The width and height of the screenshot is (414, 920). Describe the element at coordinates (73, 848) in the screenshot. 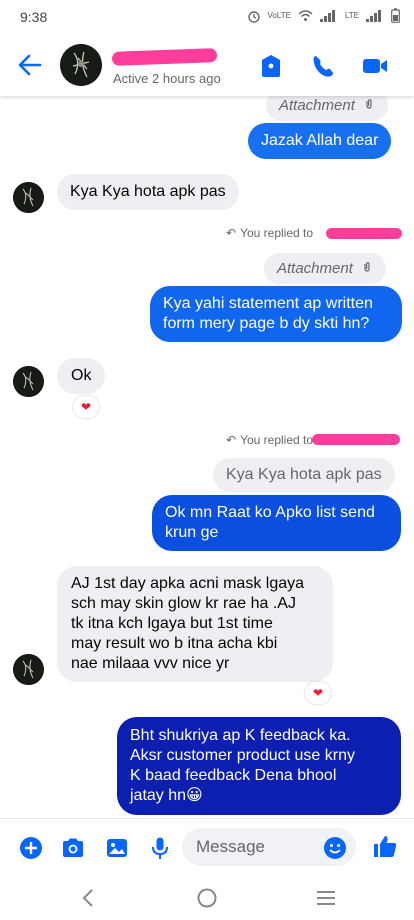

I see `camera-icon` at that location.